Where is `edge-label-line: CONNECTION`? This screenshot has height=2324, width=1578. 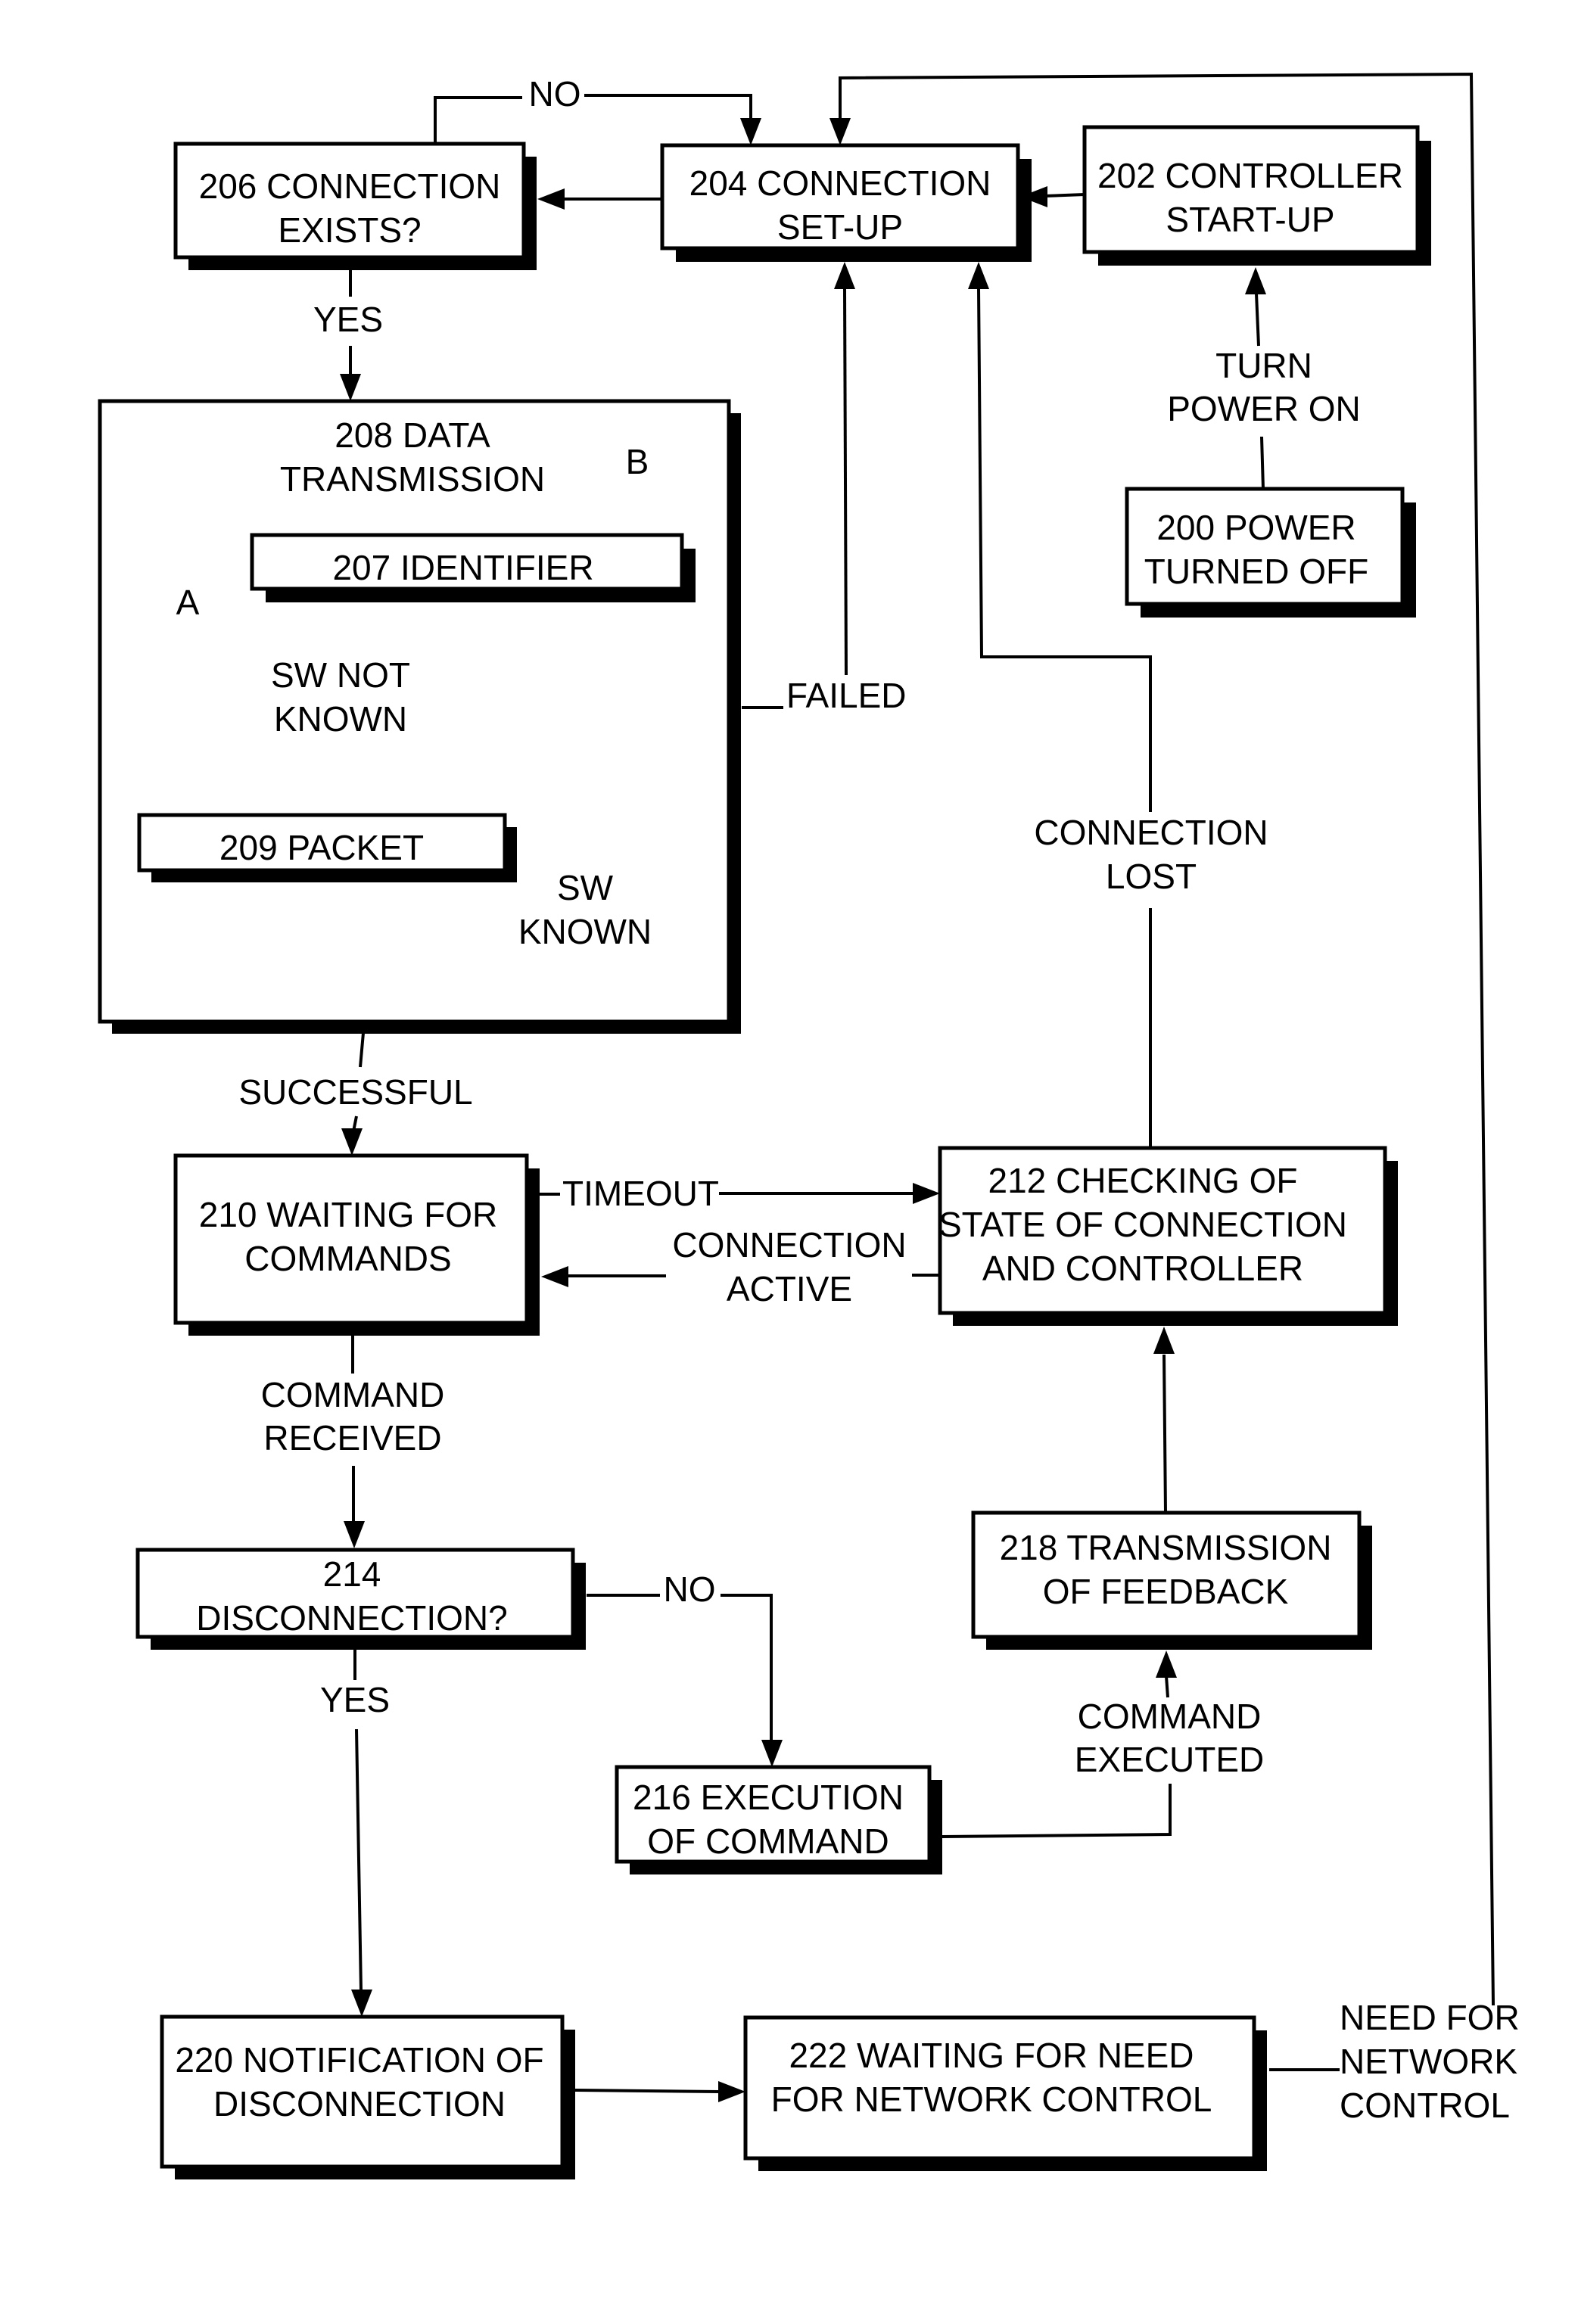
edge-label-line: CONNECTION is located at coordinates (1151, 833).